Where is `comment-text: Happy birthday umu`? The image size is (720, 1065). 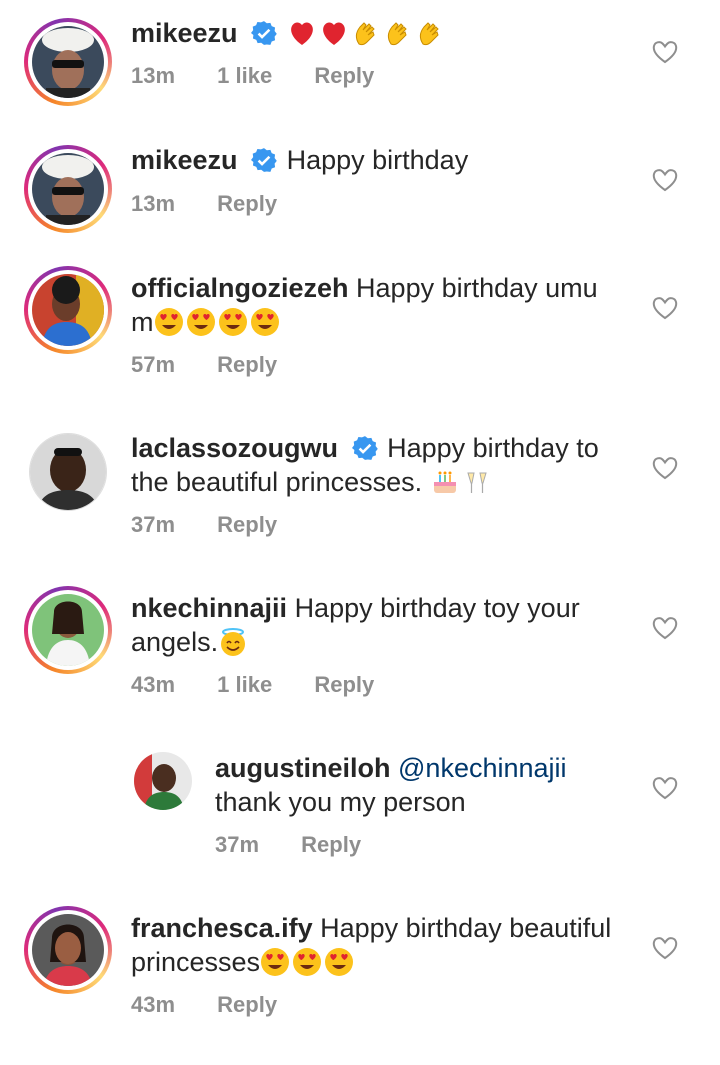 comment-text: Happy birthday umu is located at coordinates (477, 288).